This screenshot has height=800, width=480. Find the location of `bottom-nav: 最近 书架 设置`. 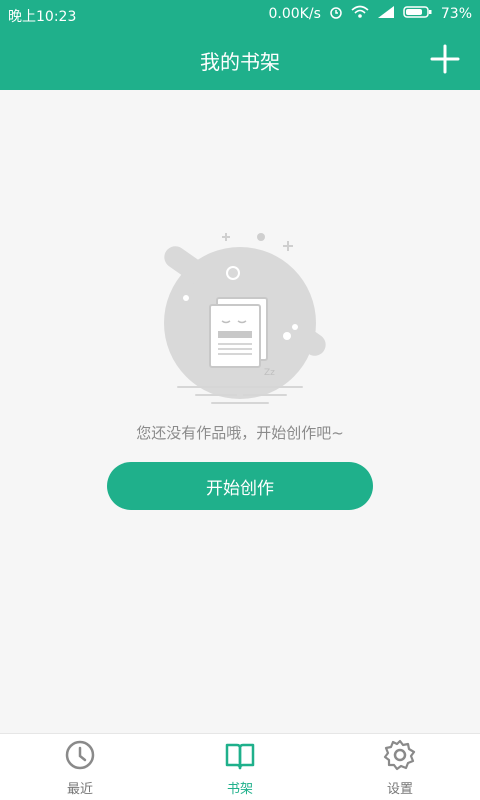

bottom-nav: 最近 书架 设置 is located at coordinates (240, 766).